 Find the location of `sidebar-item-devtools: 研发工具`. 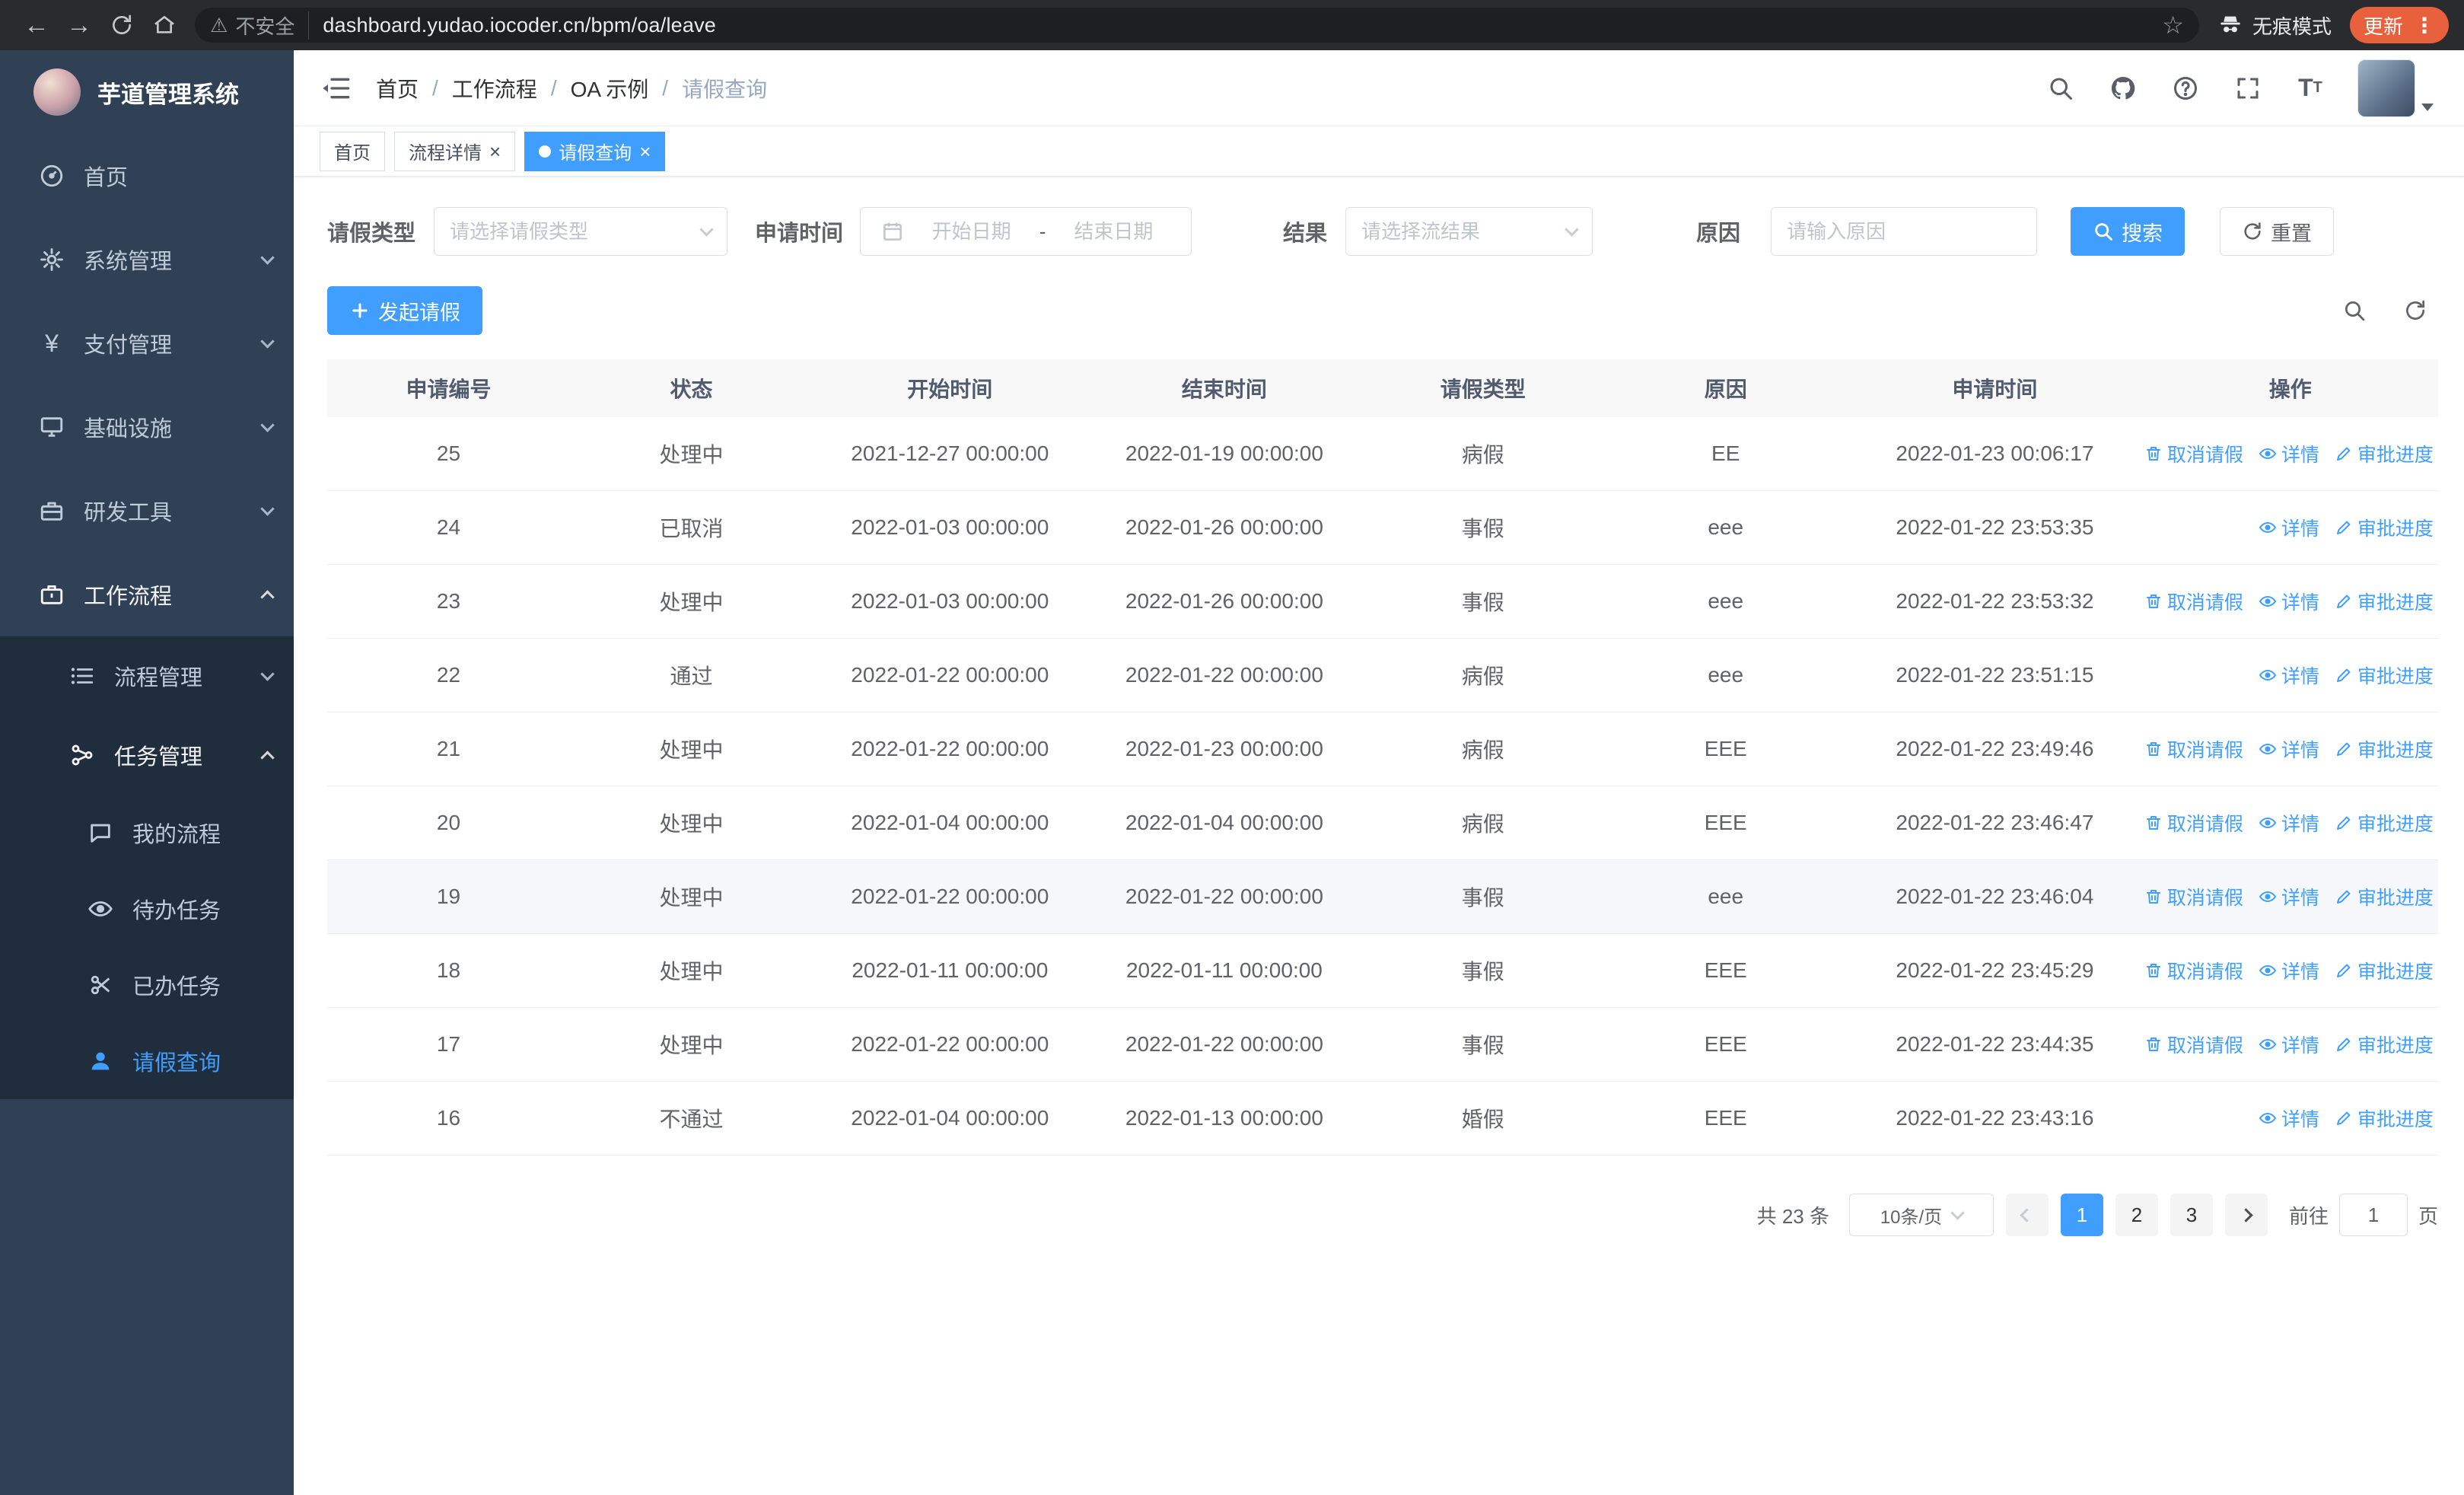

sidebar-item-devtools: 研发工具 is located at coordinates (147, 511).